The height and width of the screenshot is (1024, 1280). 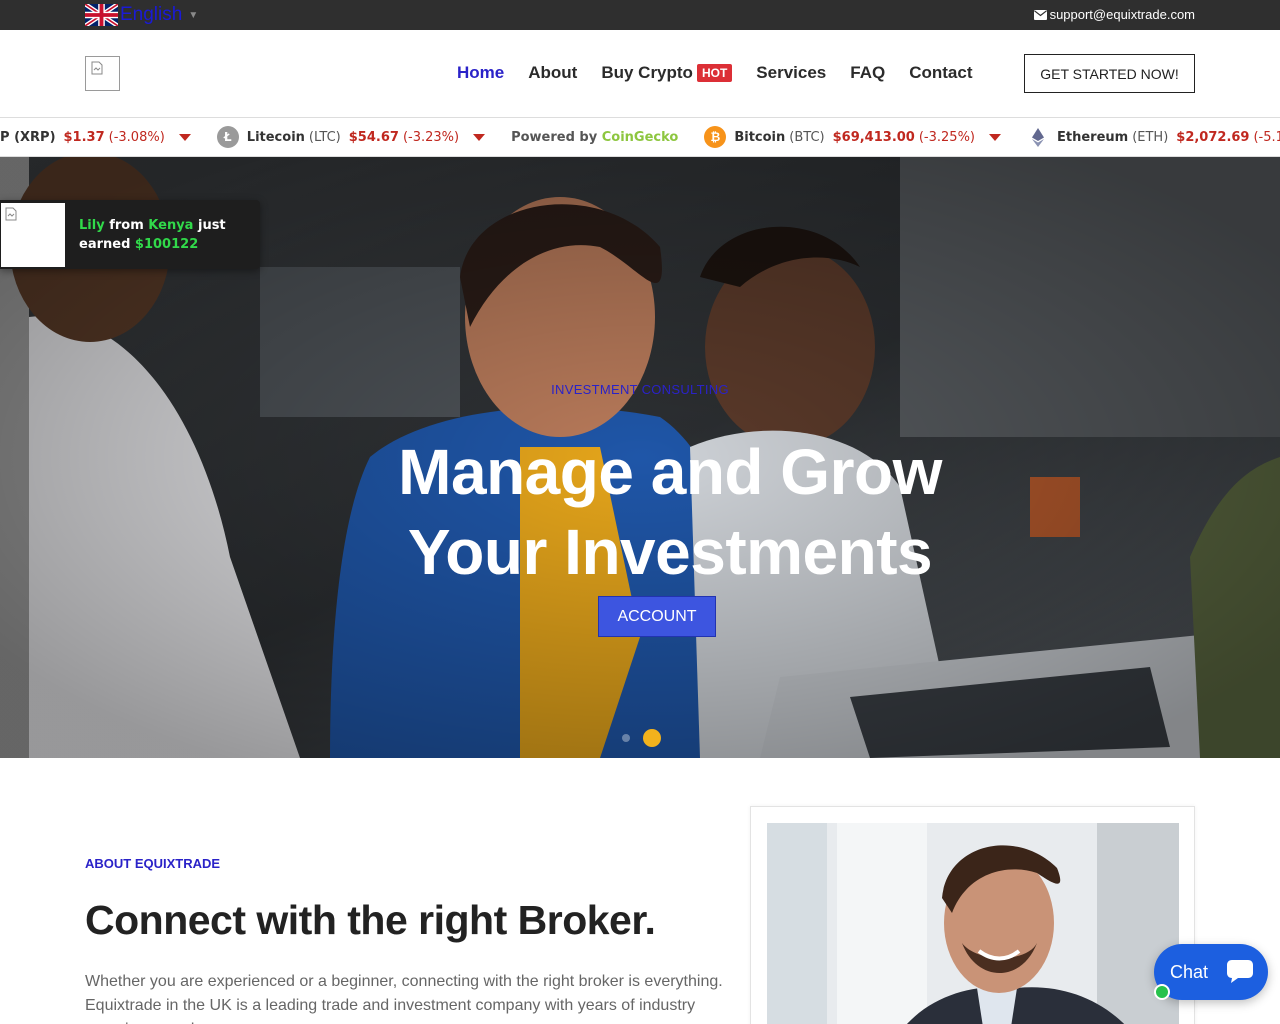 I want to click on nav-contact: Contact, so click(x=940, y=73).